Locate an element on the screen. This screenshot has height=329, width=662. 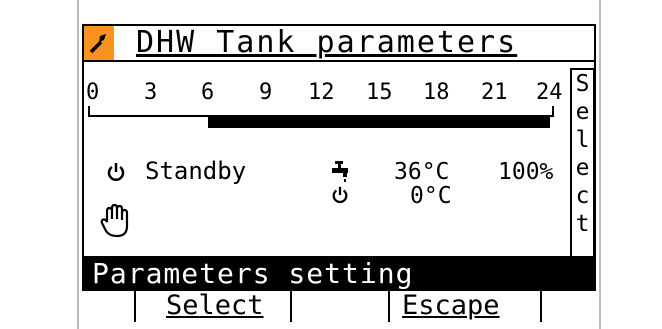
select-letter: t is located at coordinates (582, 224).